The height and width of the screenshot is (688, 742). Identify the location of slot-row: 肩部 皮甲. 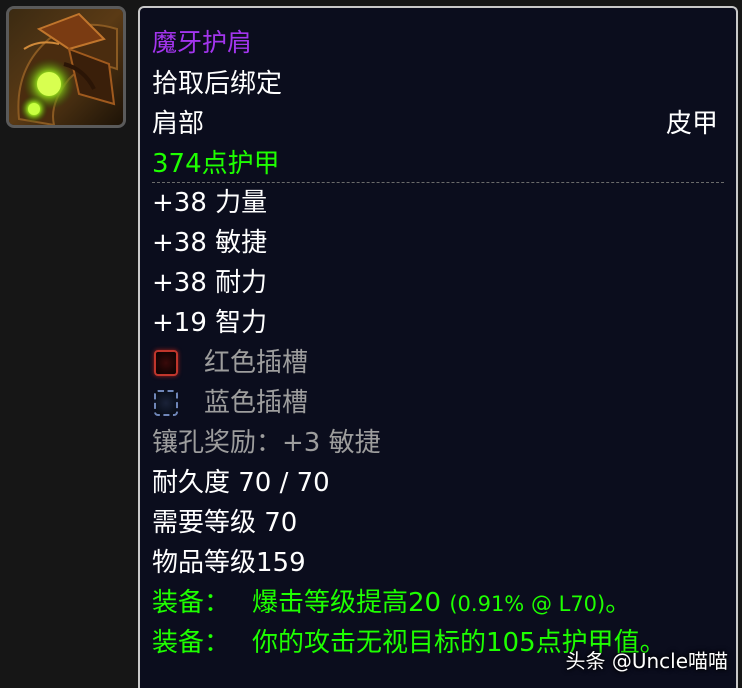
(438, 124).